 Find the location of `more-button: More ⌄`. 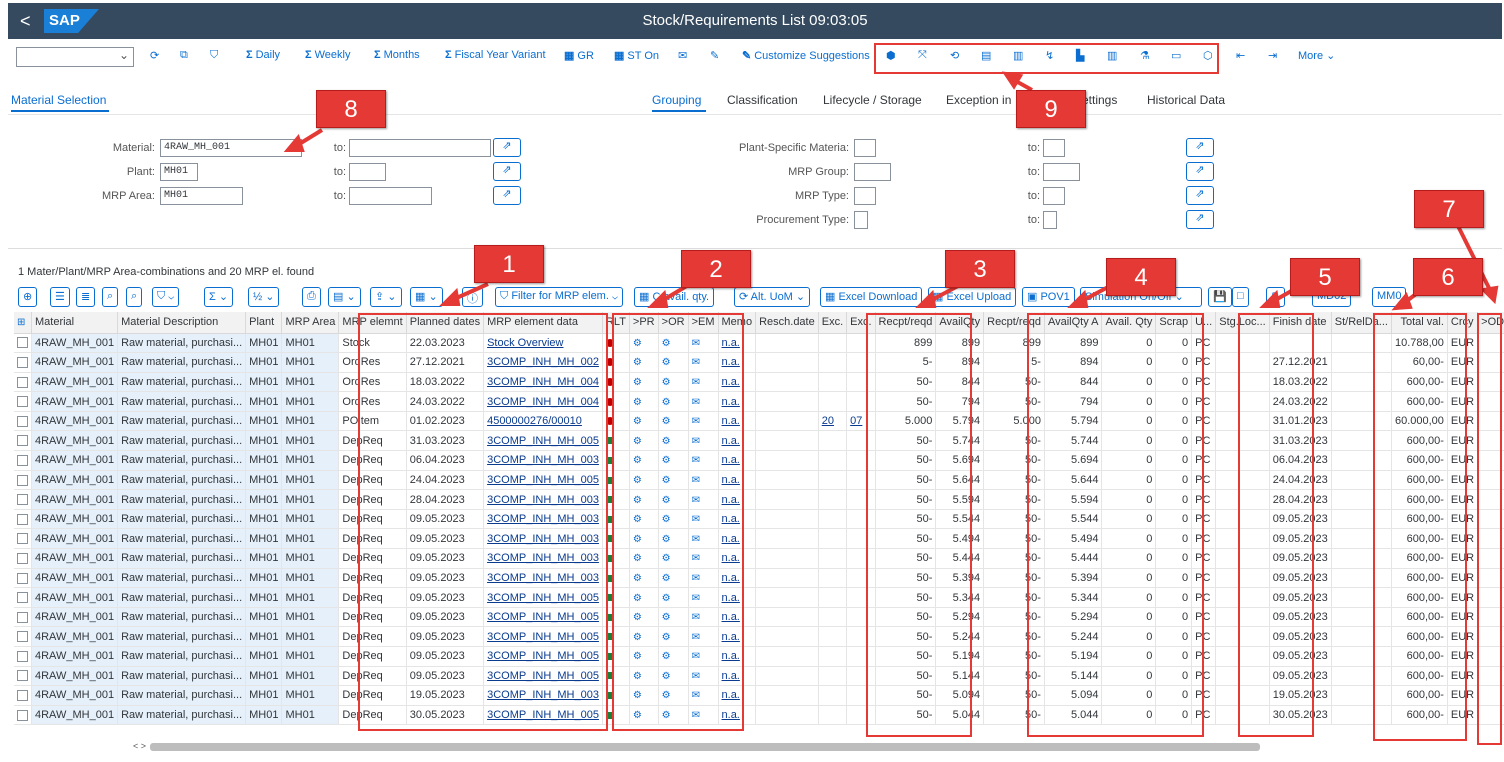

more-button: More ⌄ is located at coordinates (1316, 55).